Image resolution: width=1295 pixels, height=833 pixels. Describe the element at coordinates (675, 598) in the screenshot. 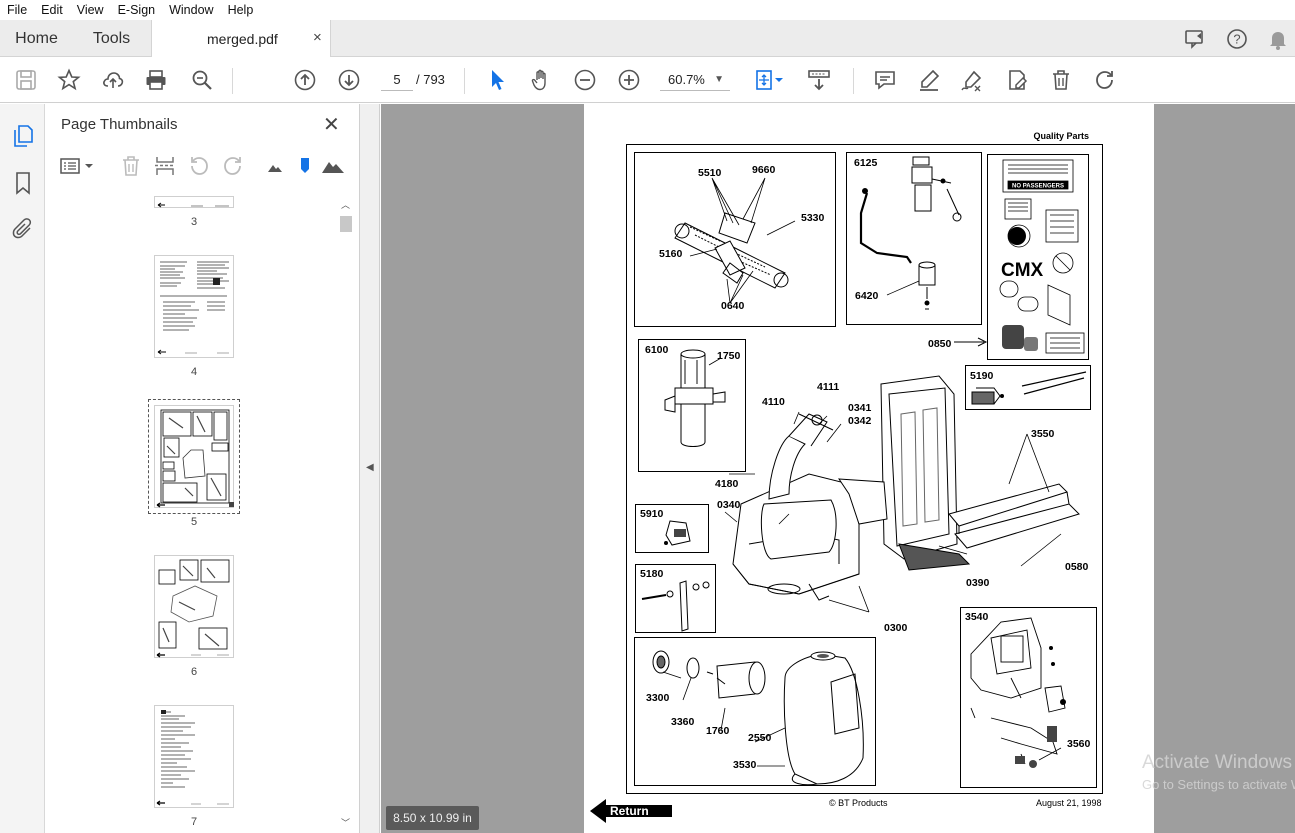

I see `diagram-5180-box: 5180` at that location.